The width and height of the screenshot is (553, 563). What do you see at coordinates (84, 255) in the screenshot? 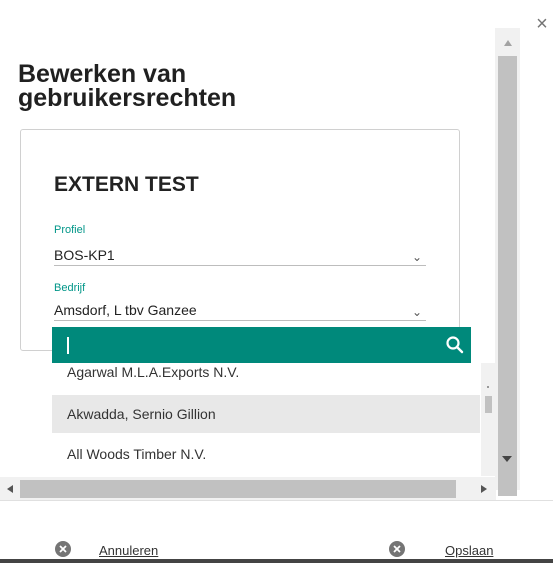
I see `profiel-select: BOS-KP1` at bounding box center [84, 255].